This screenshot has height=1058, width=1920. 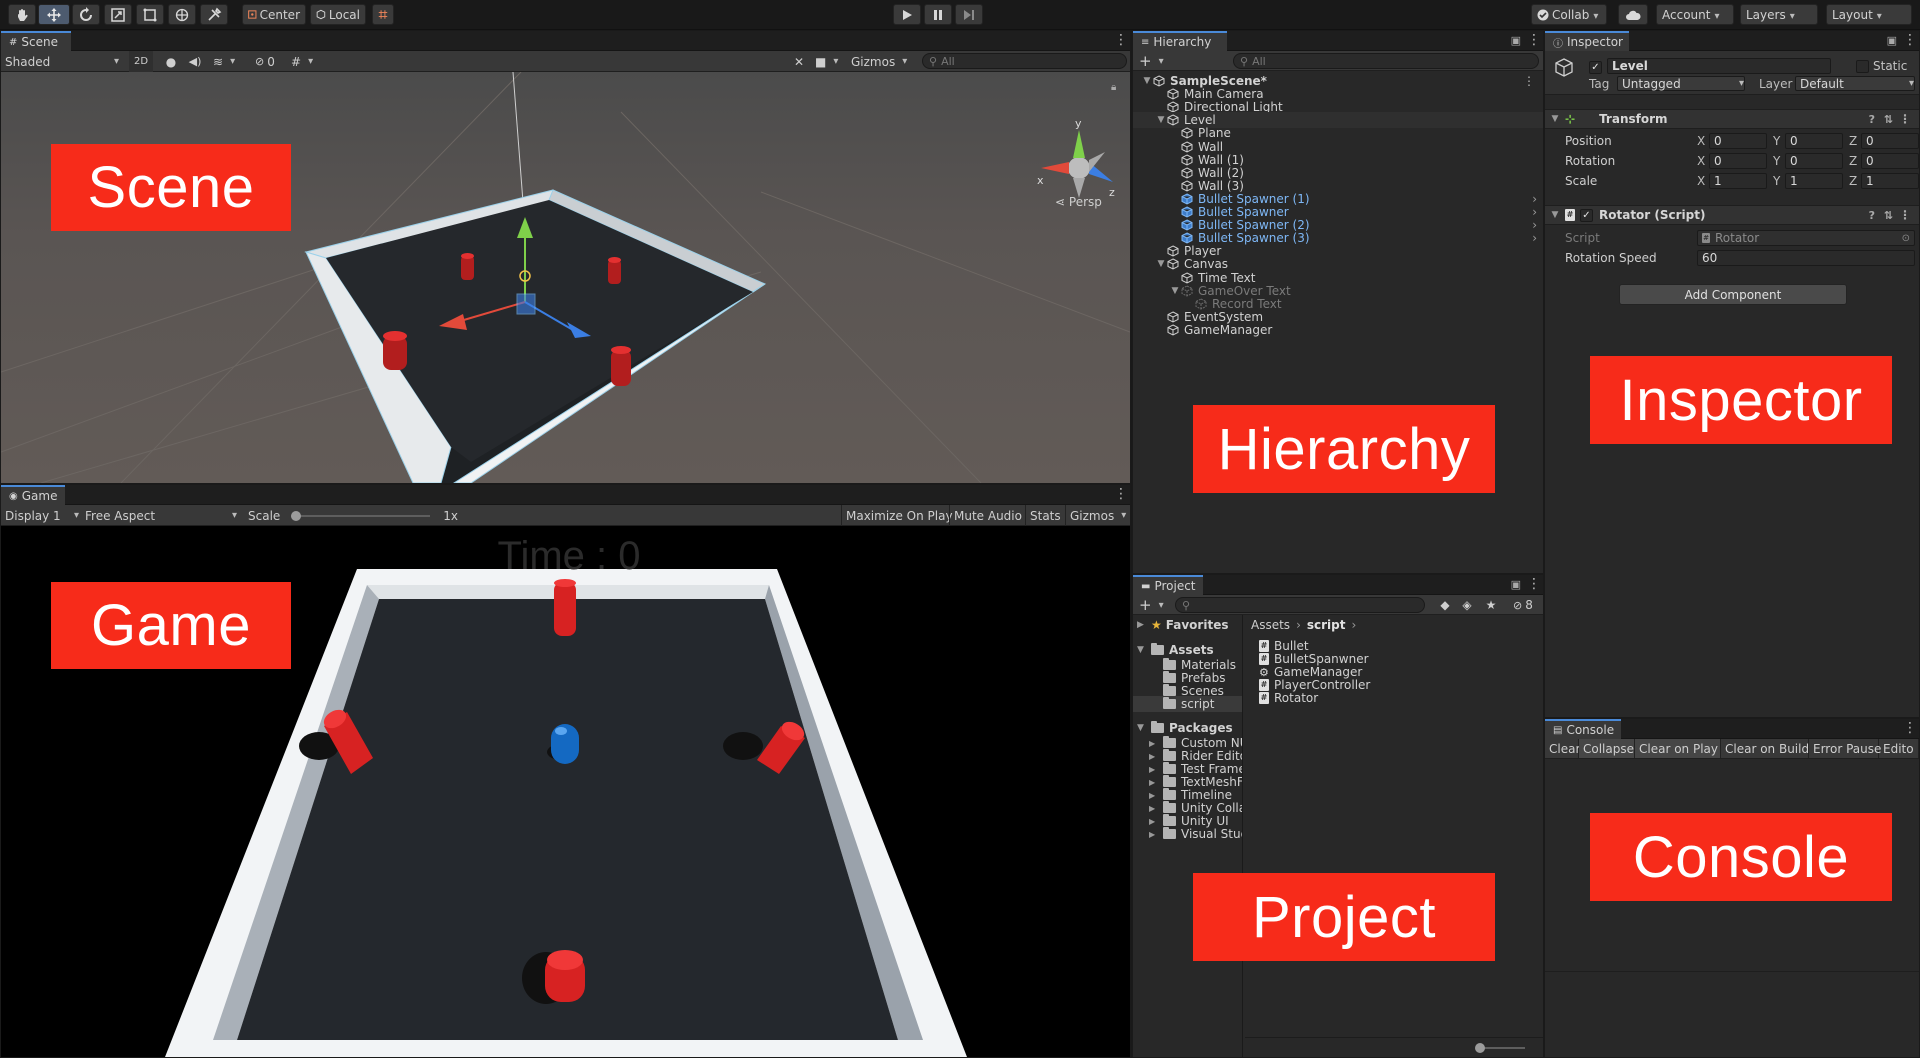 What do you see at coordinates (1142, 650) in the screenshot?
I see `assets-expand-arrow: ▼` at bounding box center [1142, 650].